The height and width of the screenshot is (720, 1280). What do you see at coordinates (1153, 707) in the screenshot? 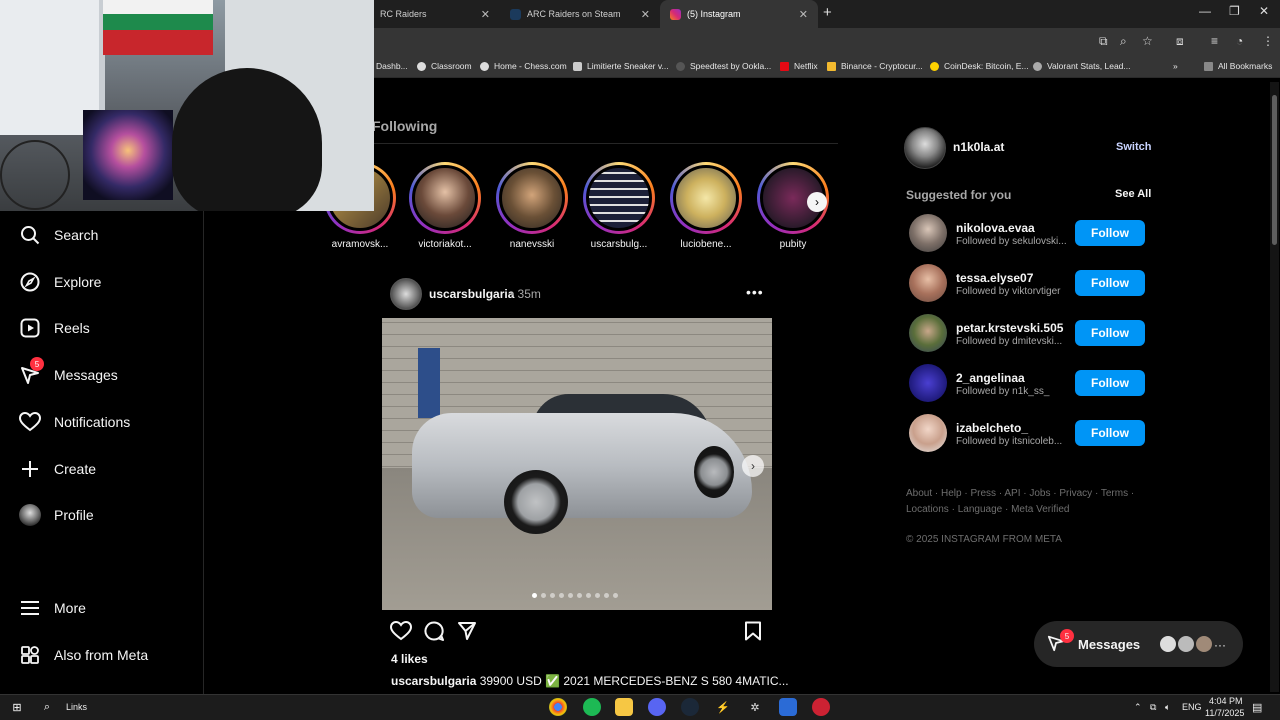
I see `network-icon: ⧉` at bounding box center [1153, 707].